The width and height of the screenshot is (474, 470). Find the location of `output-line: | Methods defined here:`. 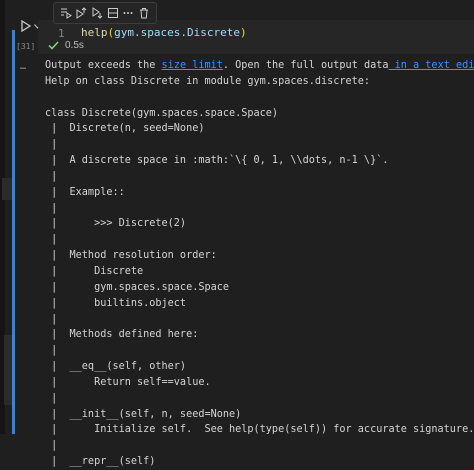

output-line: | Methods defined here: is located at coordinates (257, 335).